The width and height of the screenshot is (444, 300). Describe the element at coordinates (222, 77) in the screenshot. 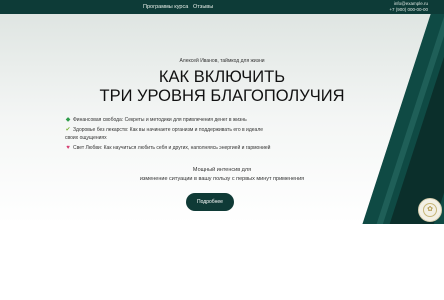

I see `hero-title-line-1: КАК ВКЛЮЧИТЬ` at that location.